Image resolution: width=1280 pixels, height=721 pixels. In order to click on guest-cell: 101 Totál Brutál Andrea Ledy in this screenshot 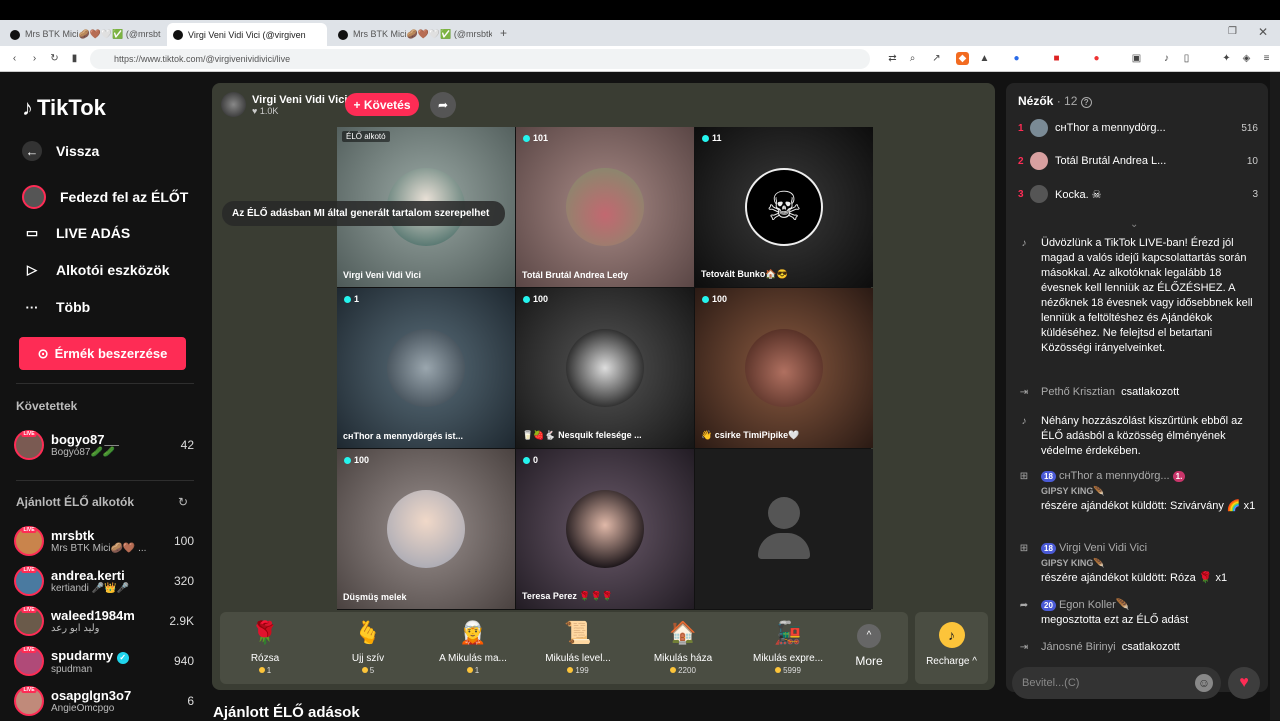, I will do `click(605, 207)`.